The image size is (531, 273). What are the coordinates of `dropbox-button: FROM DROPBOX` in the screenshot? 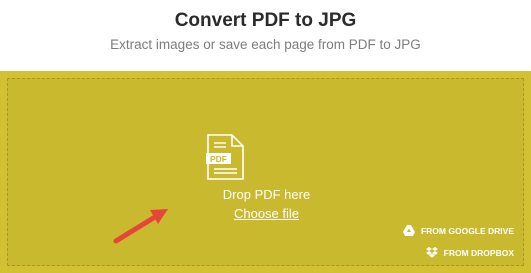 It's located at (469, 252).